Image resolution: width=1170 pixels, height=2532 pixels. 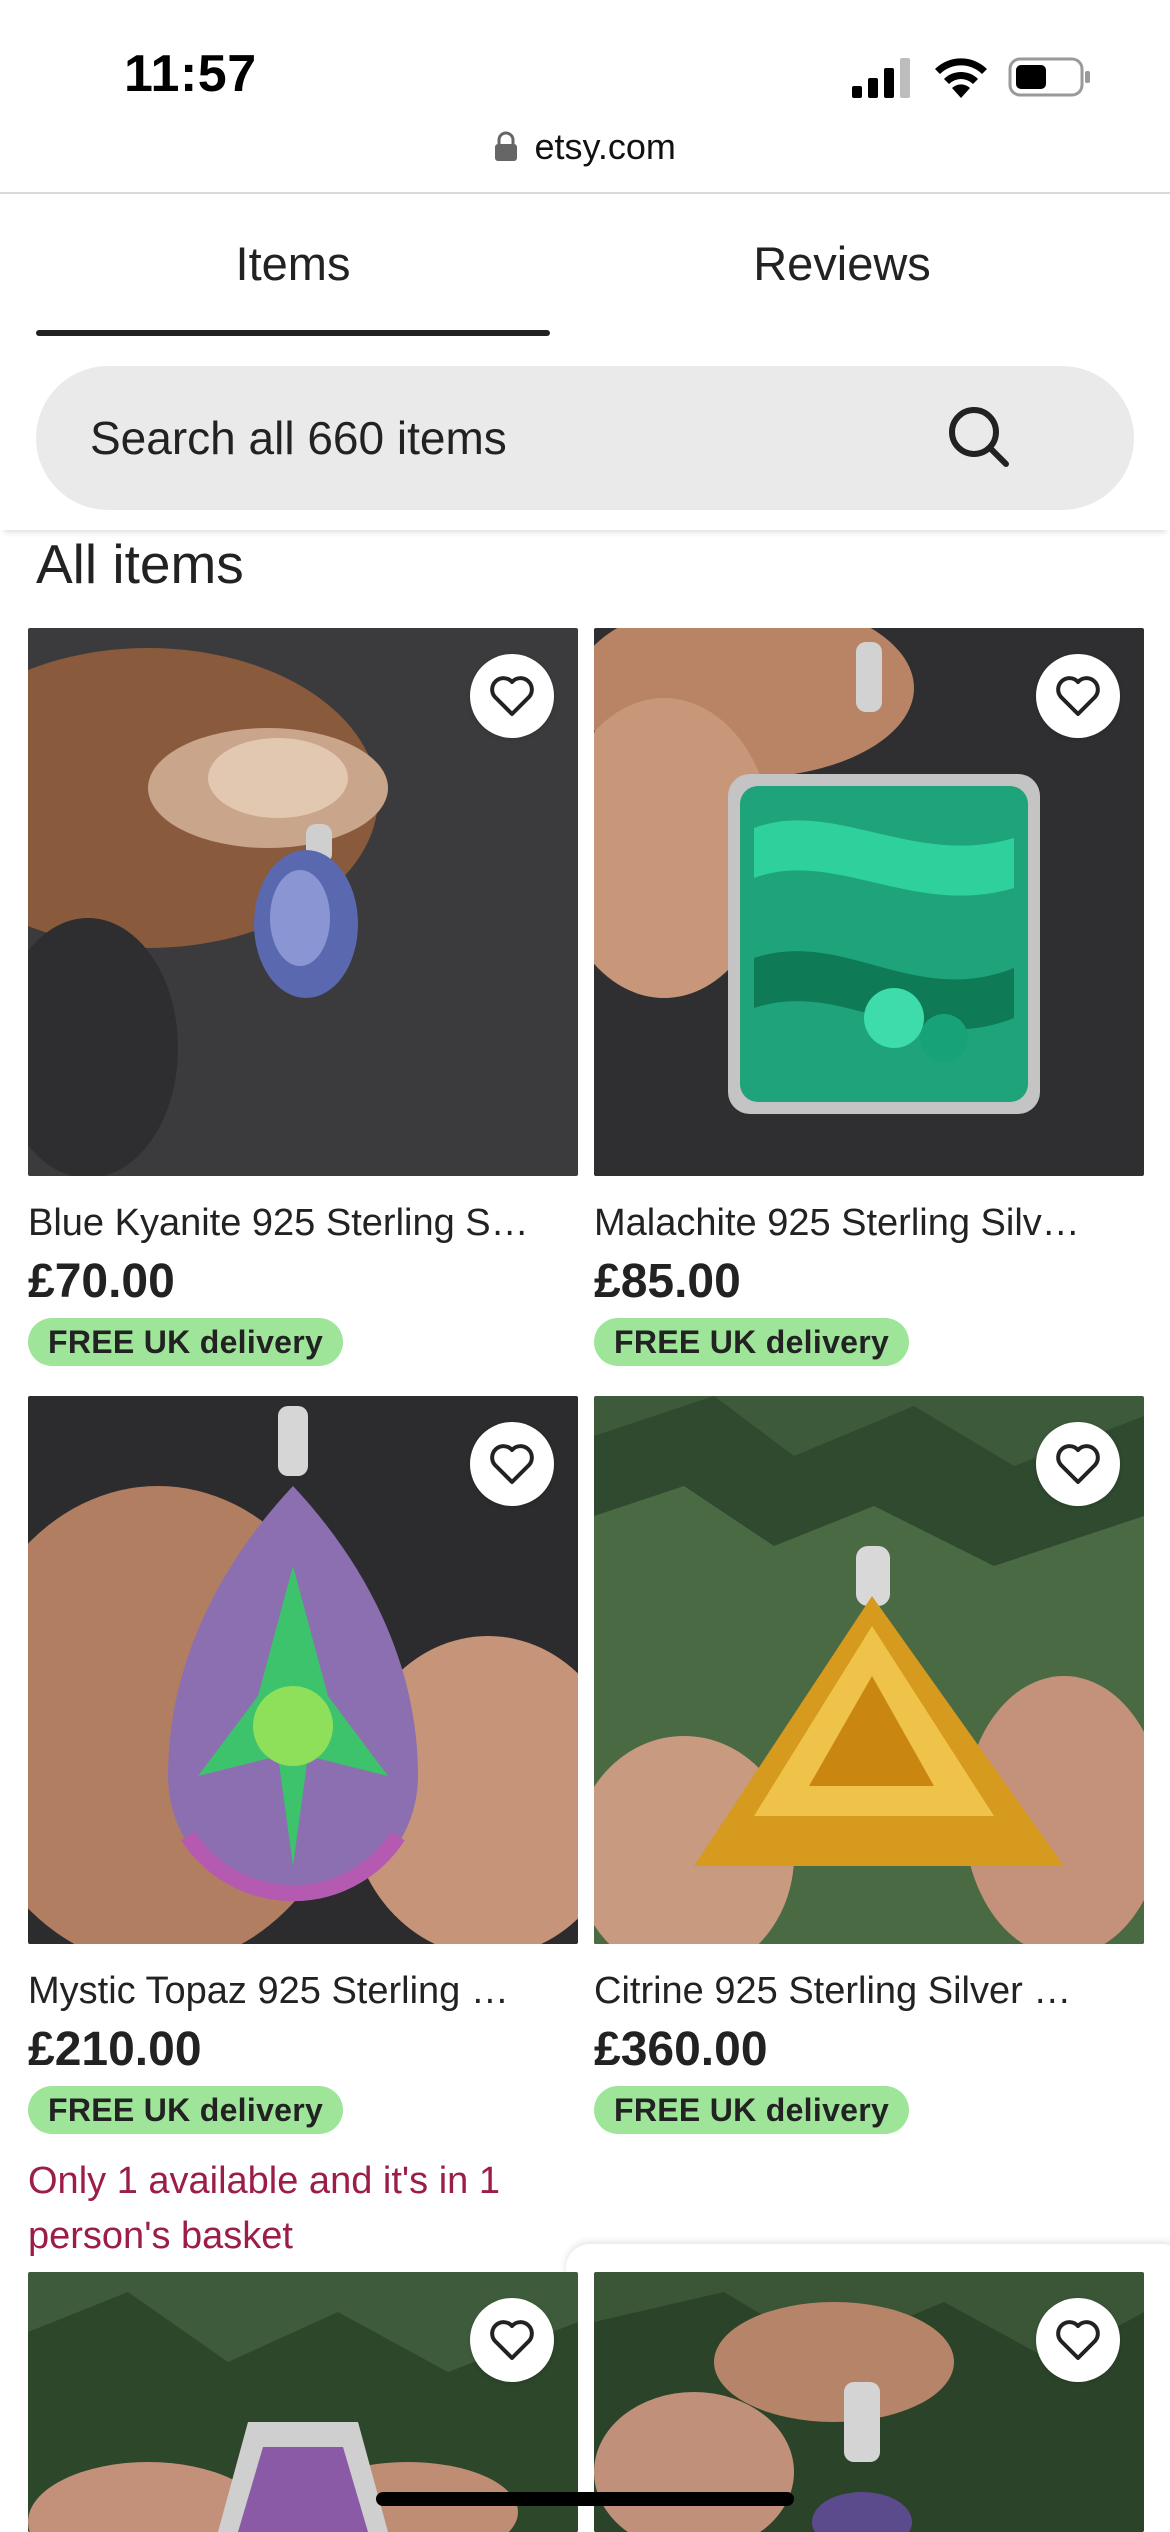 I want to click on product-price: £210.00, so click(x=115, y=2049).